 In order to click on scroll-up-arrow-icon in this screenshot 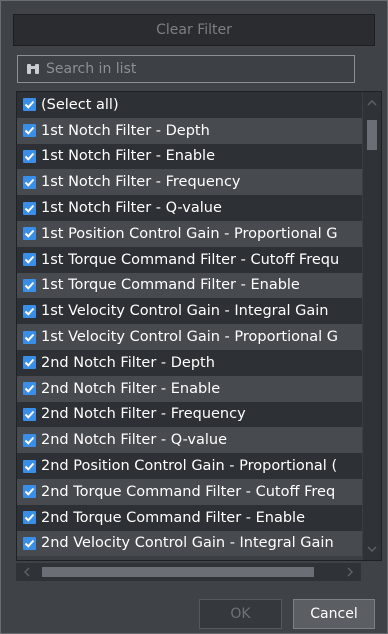, I will do `click(372, 103)`.